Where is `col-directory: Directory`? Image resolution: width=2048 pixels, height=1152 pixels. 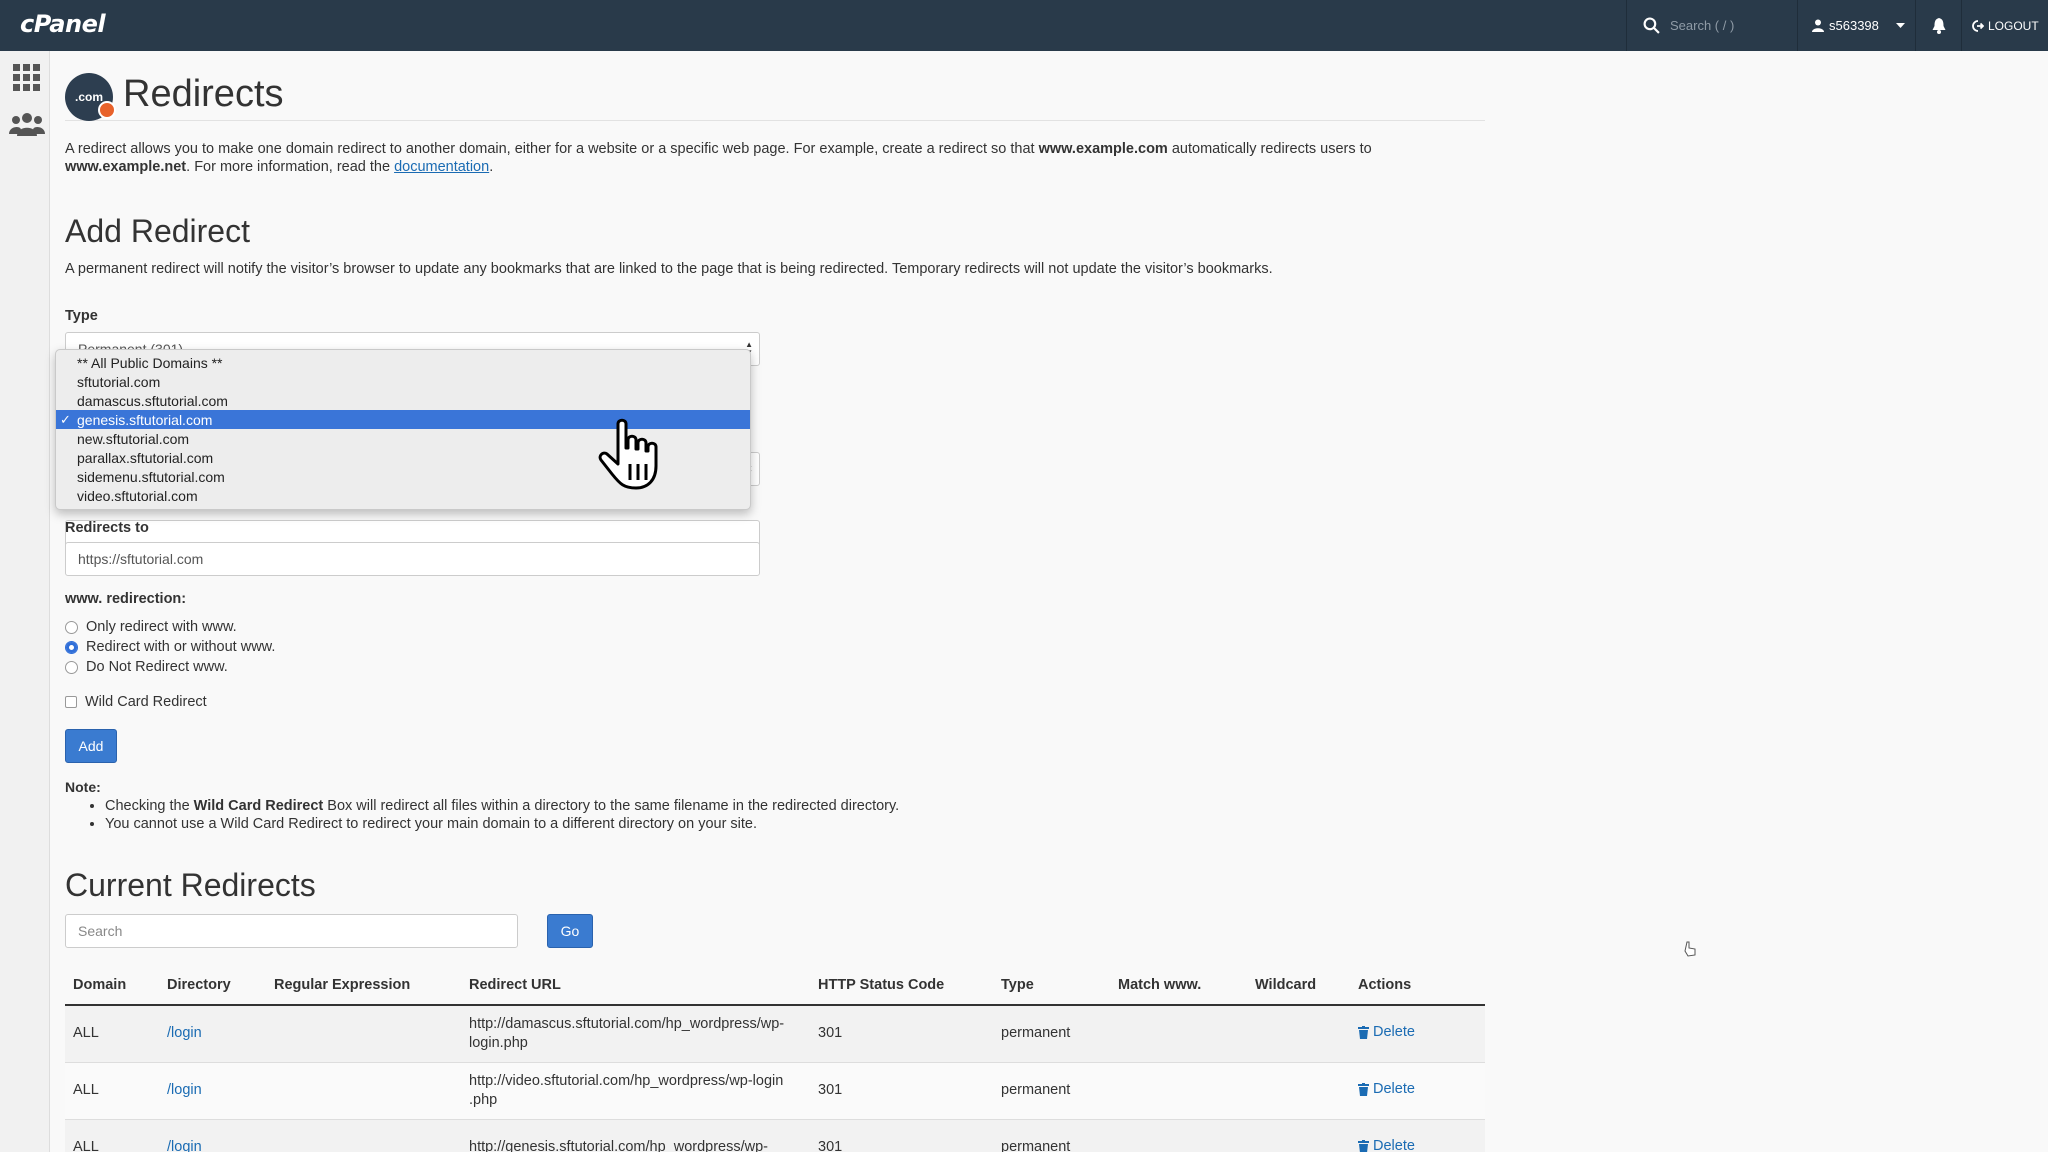
col-directory: Directory is located at coordinates (212, 985).